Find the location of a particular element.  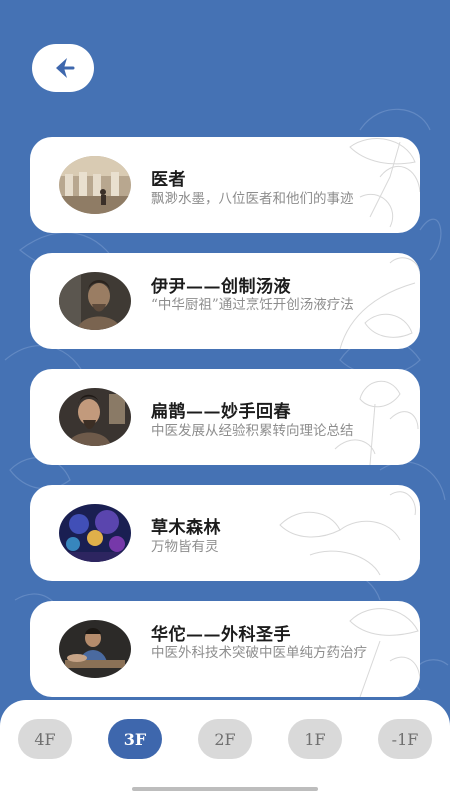

floor-button-b1: -1F is located at coordinates (405, 739).